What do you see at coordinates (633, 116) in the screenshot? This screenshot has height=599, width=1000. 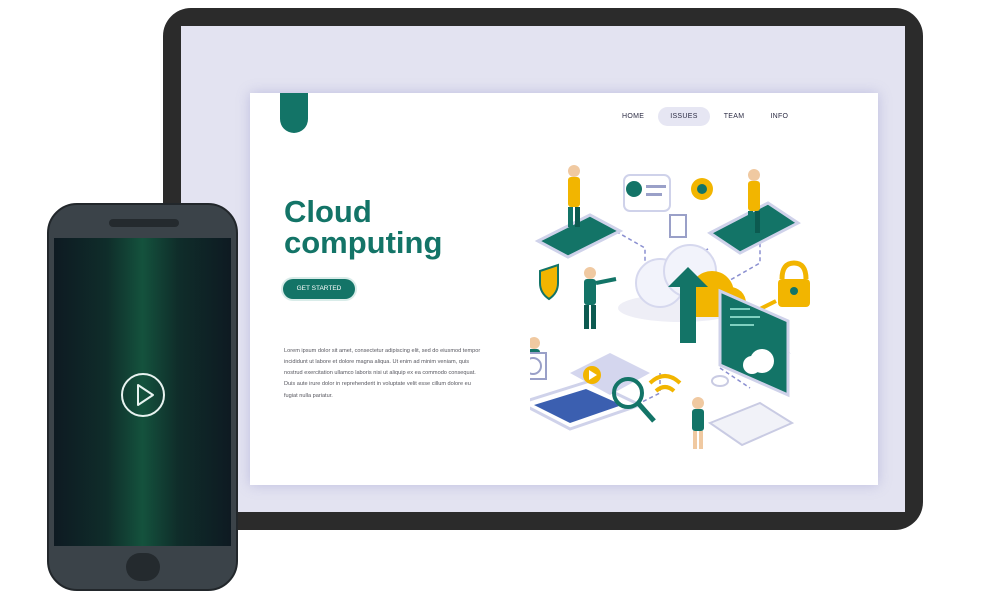 I see `nav-home: HOME` at bounding box center [633, 116].